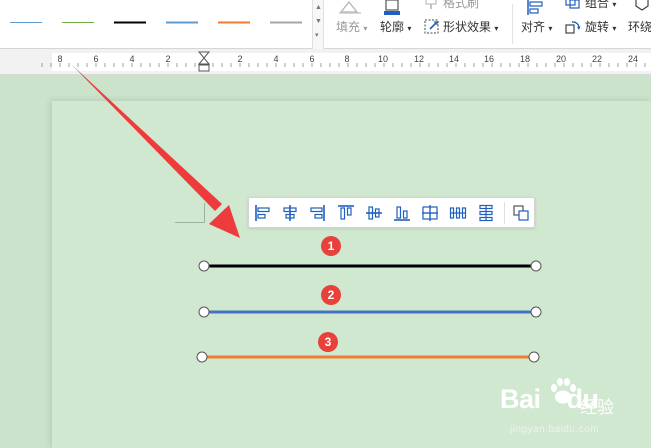 This screenshot has width=651, height=448. What do you see at coordinates (536, 266) in the screenshot?
I see `line-1-end-handle` at bounding box center [536, 266].